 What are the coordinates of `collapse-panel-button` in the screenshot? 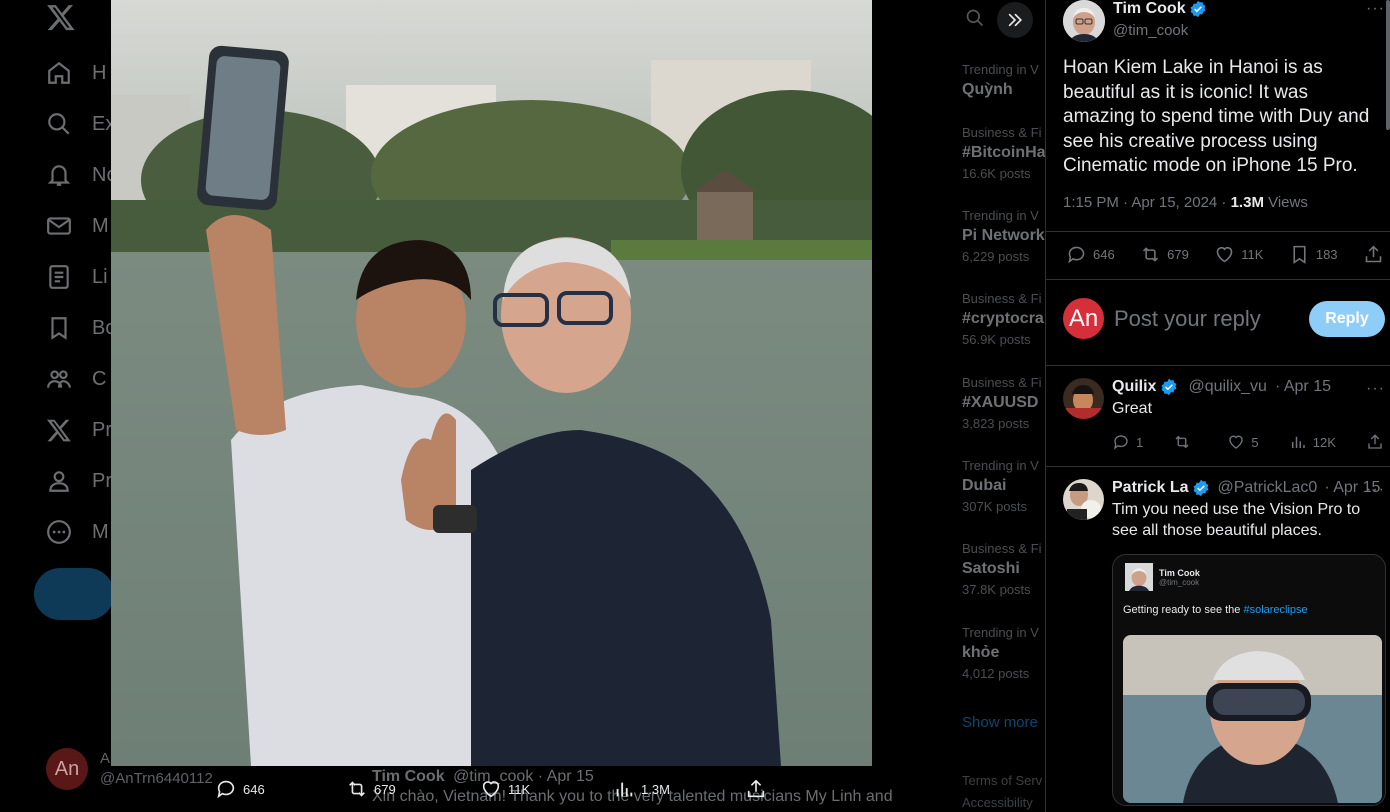 It's located at (1015, 20).